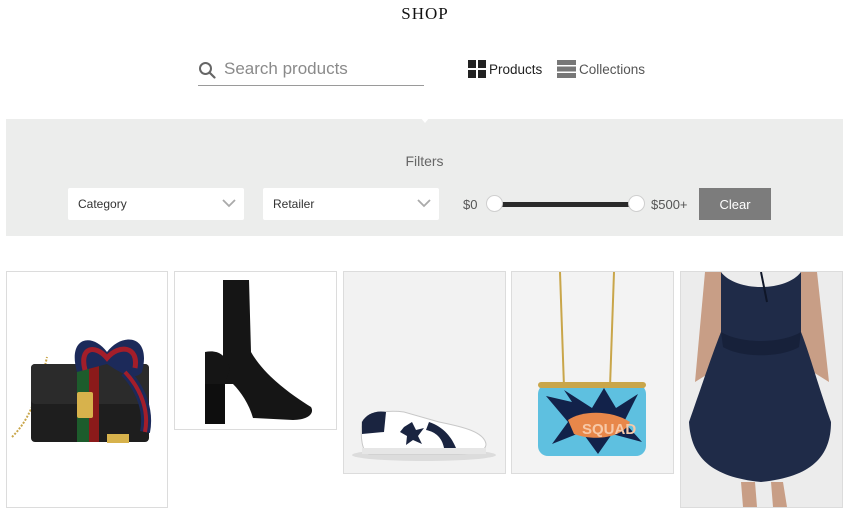 The height and width of the screenshot is (513, 850). I want to click on retailer-dropdown-label: Retailer, so click(294, 204).